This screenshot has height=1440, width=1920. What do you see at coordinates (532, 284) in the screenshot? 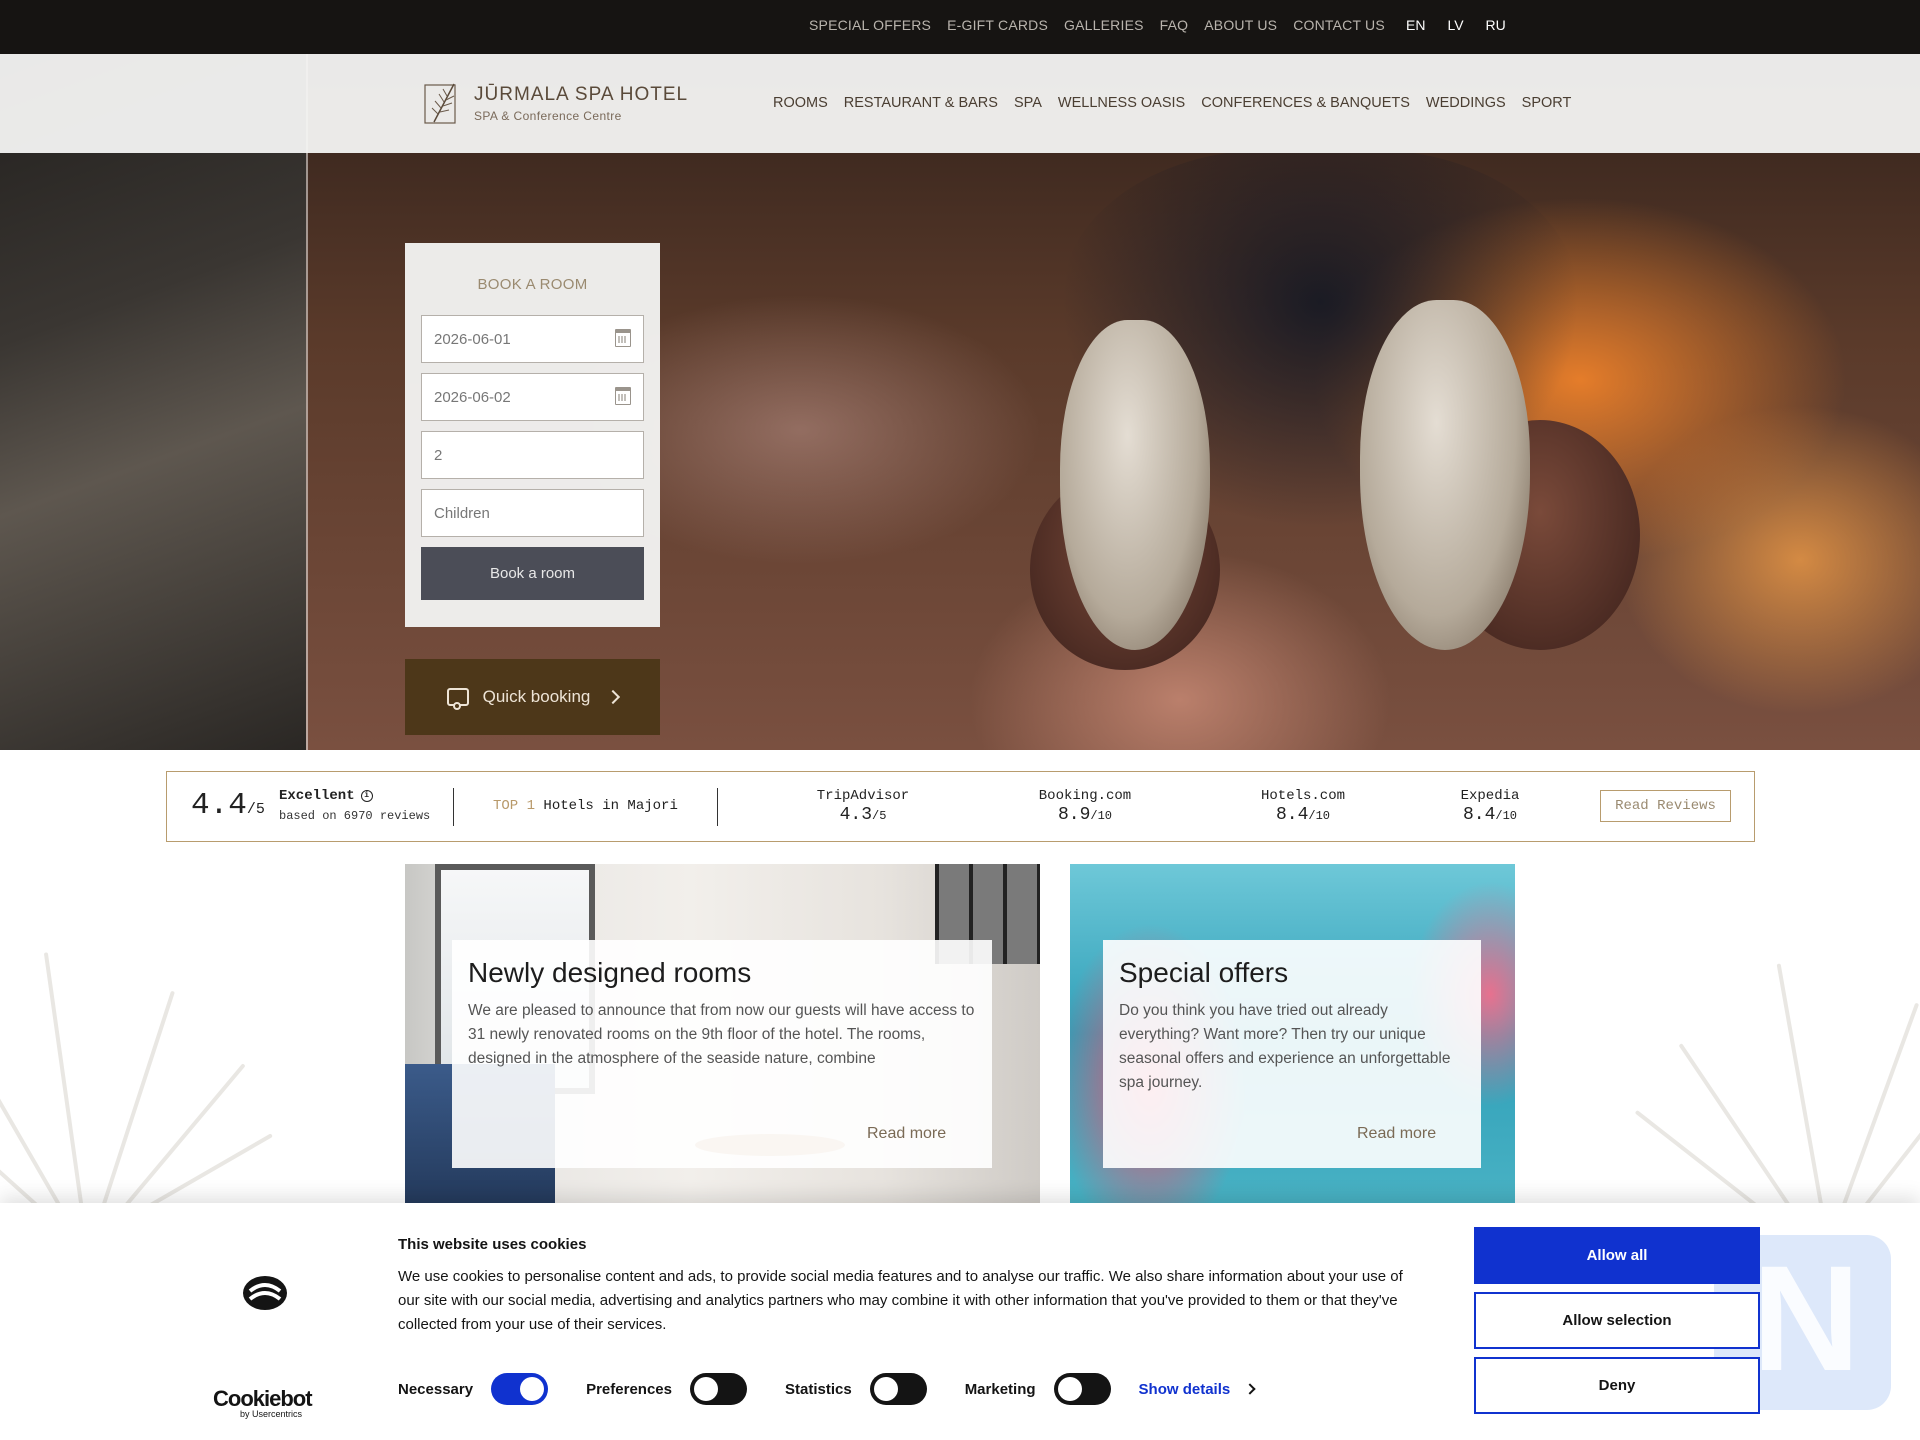
I see `booking-title: BOOK A ROOM` at bounding box center [532, 284].